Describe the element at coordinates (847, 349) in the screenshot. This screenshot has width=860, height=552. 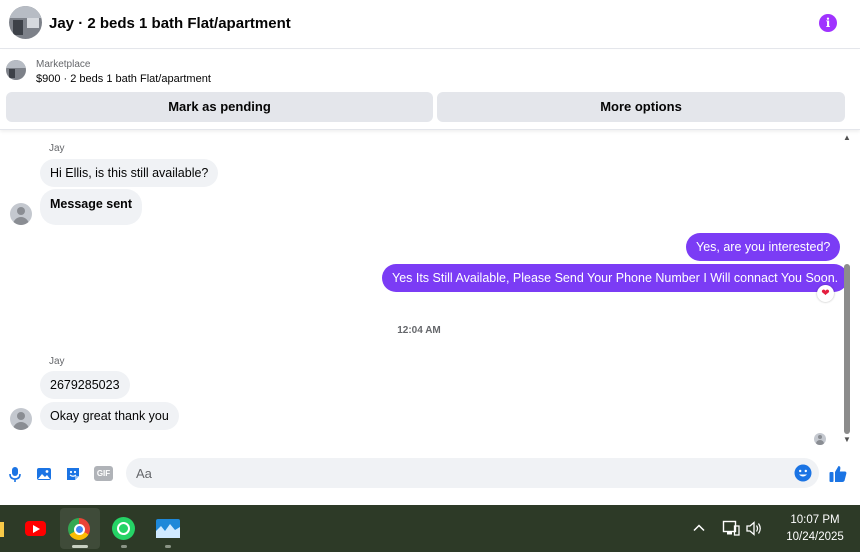
I see `scrollbar-thumb` at that location.